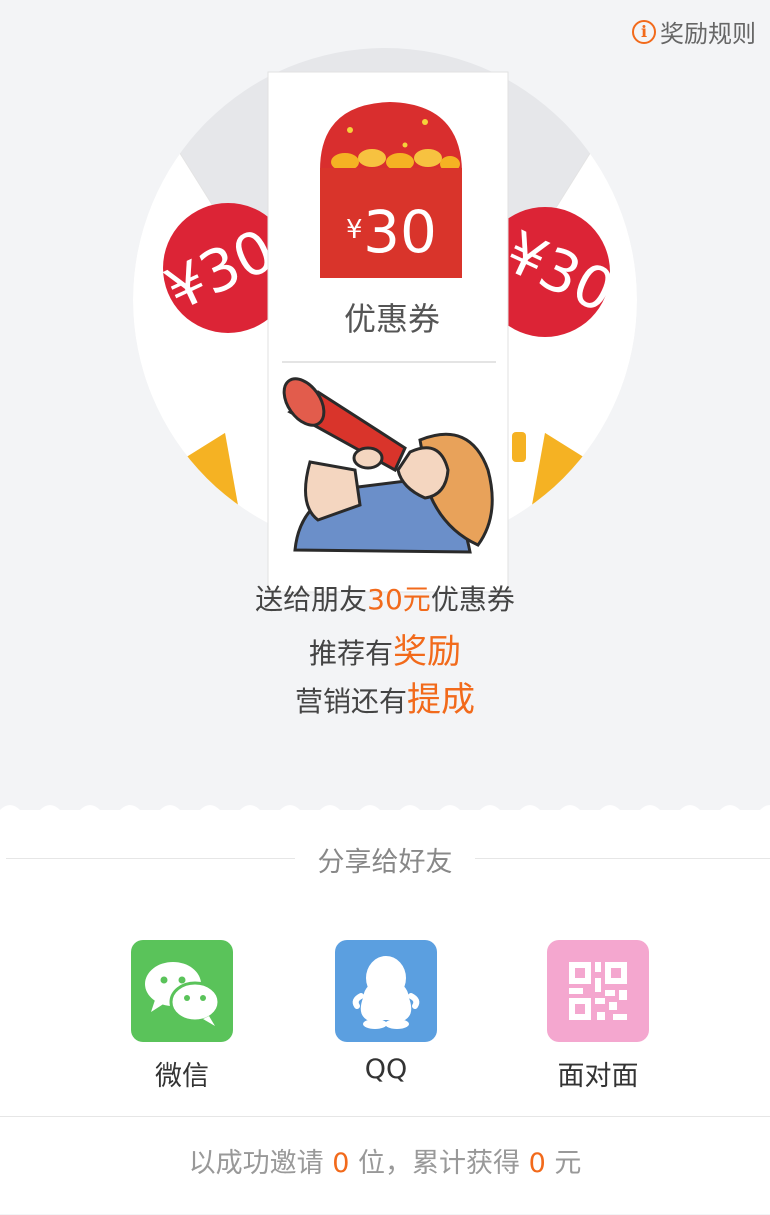  What do you see at coordinates (537, 1163) in the screenshot?
I see `earned-amount: 0` at bounding box center [537, 1163].